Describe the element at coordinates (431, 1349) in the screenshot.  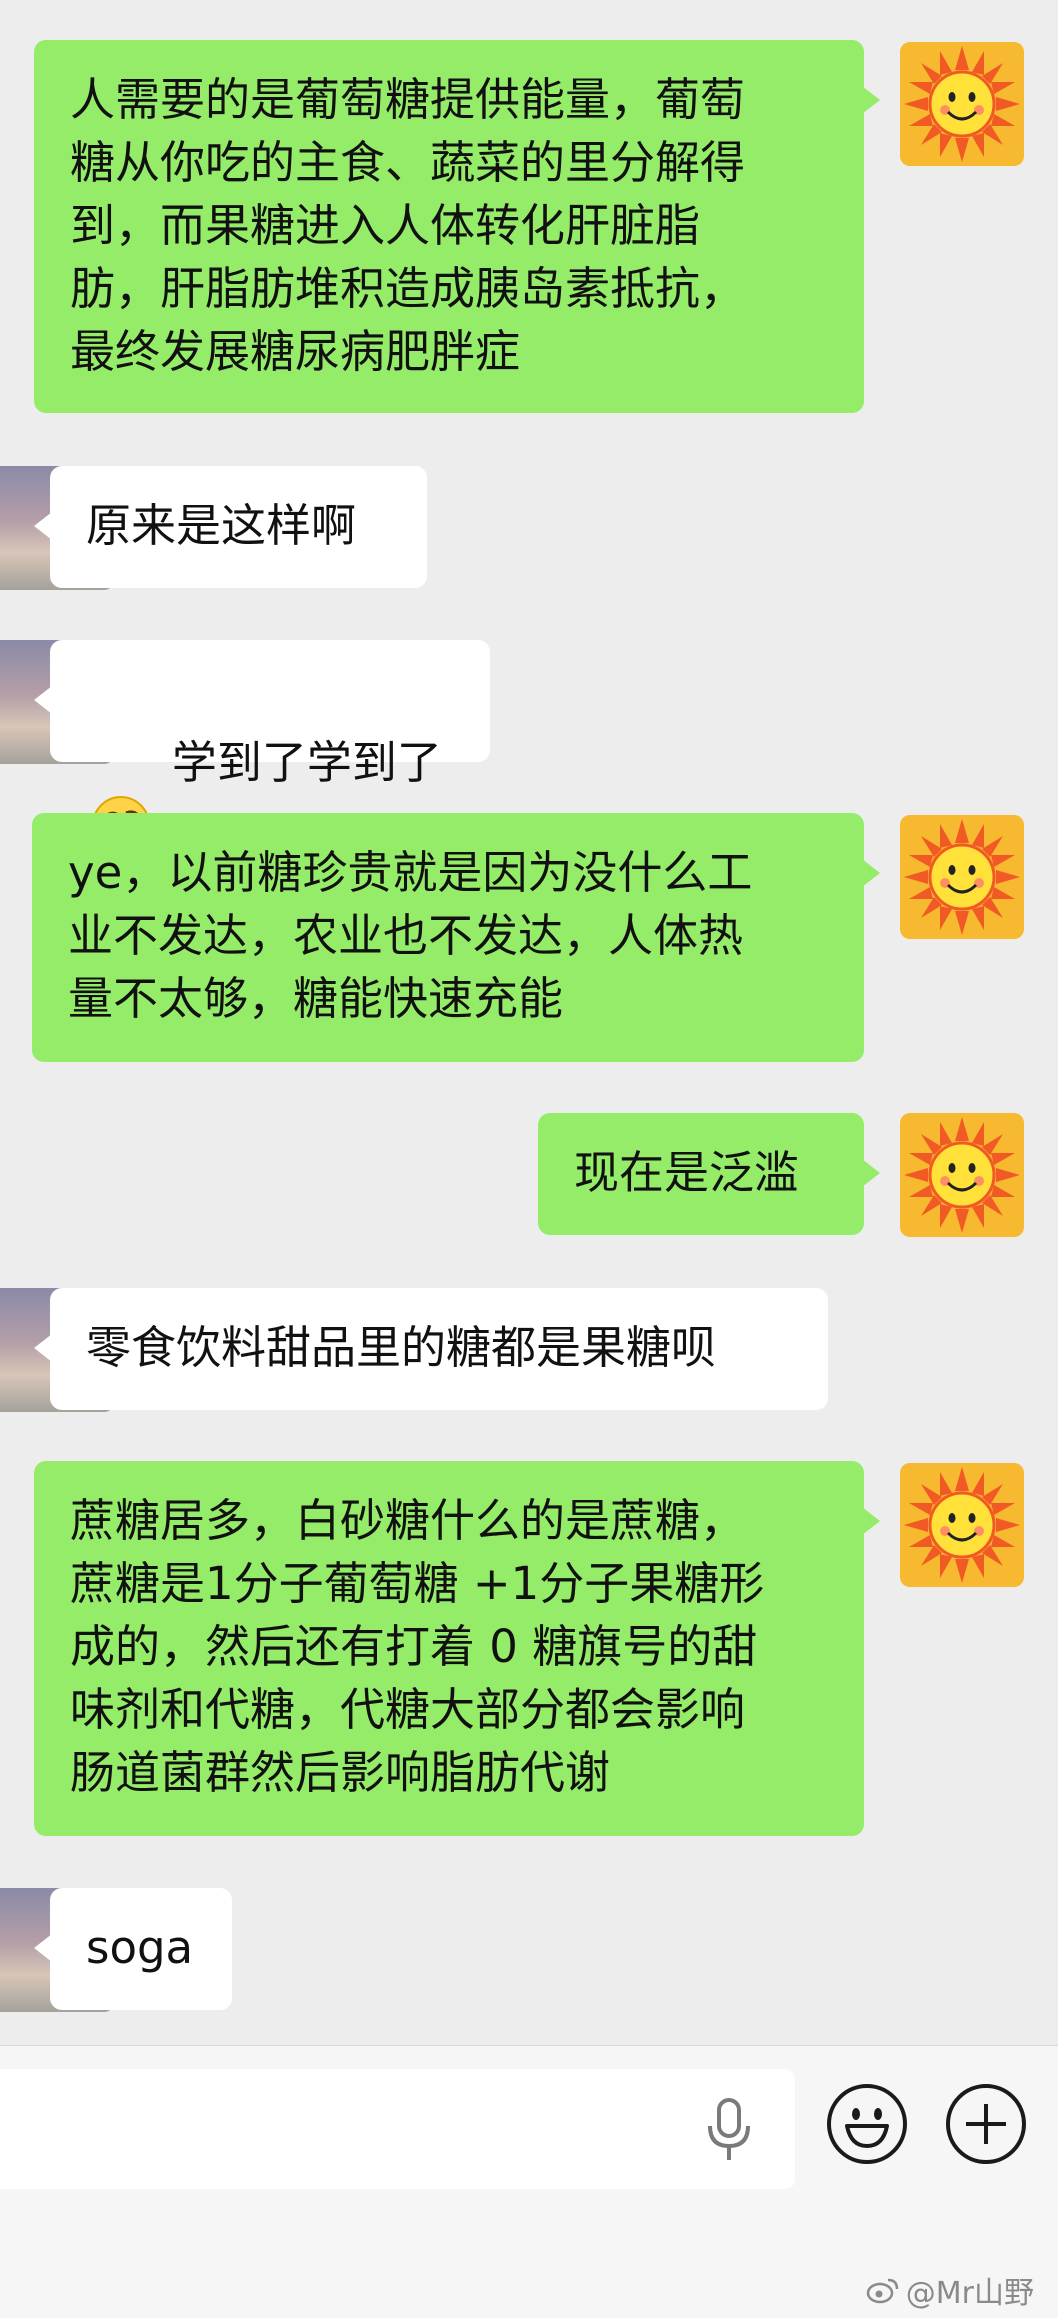
I see `message-bubble-other: 零食饮料甜品里的糖都是果糖呗` at that location.